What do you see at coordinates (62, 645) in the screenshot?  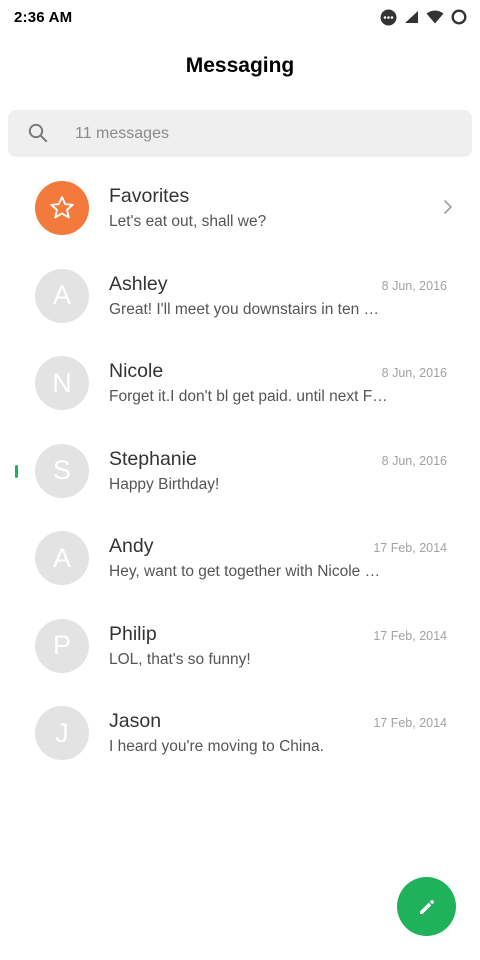 I see `avatar: P` at bounding box center [62, 645].